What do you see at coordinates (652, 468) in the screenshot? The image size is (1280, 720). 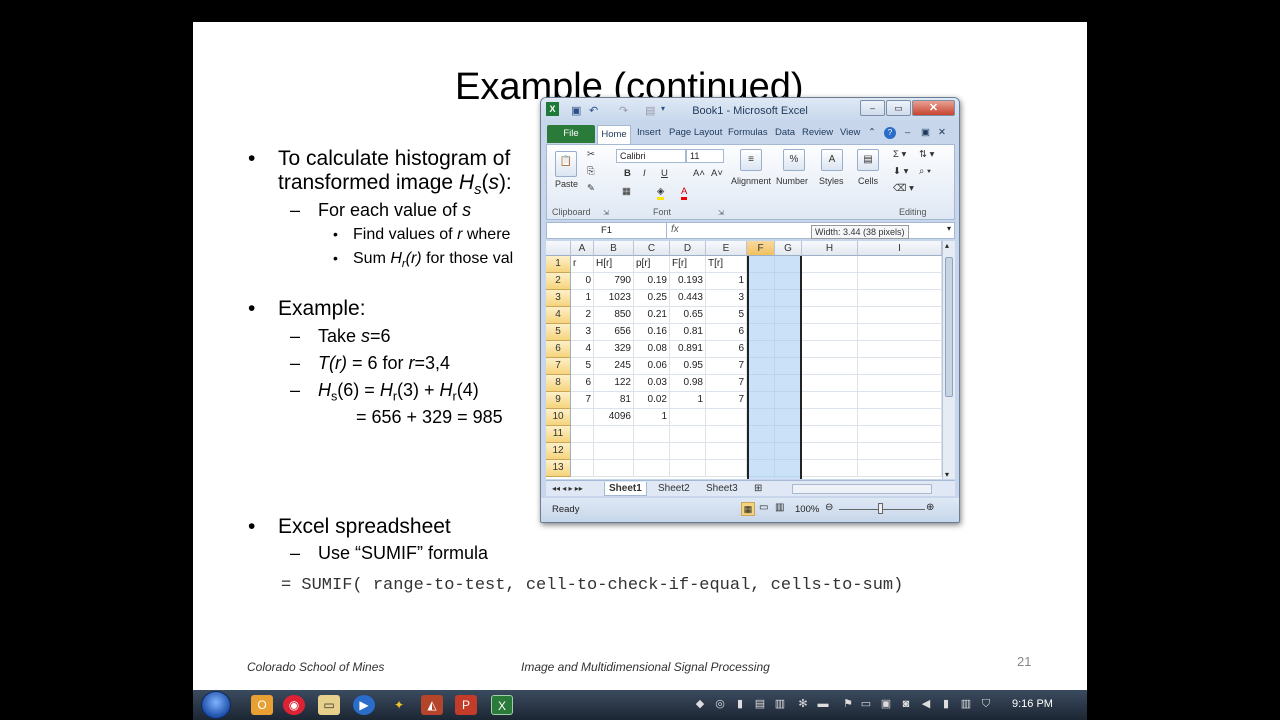 I see `cell-c13` at bounding box center [652, 468].